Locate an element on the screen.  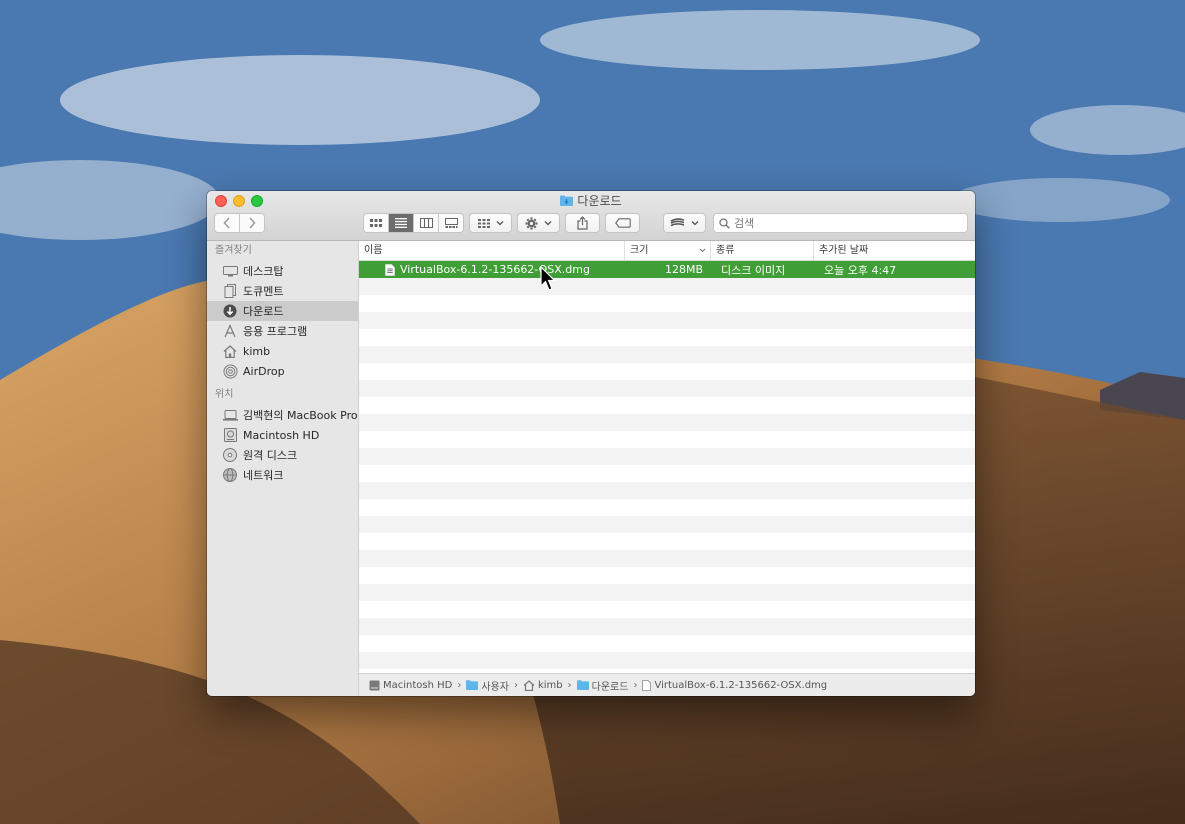
dropbox-icon is located at coordinates (677, 222).